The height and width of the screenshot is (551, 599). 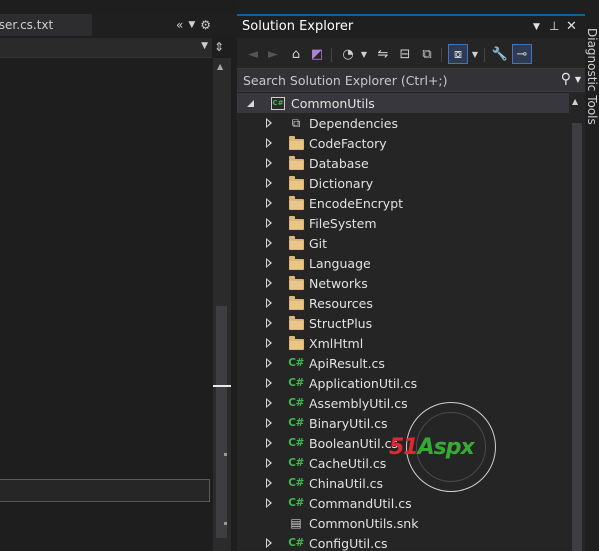 I want to click on tree-item-label: ChinaUtil.cs, so click(x=346, y=483).